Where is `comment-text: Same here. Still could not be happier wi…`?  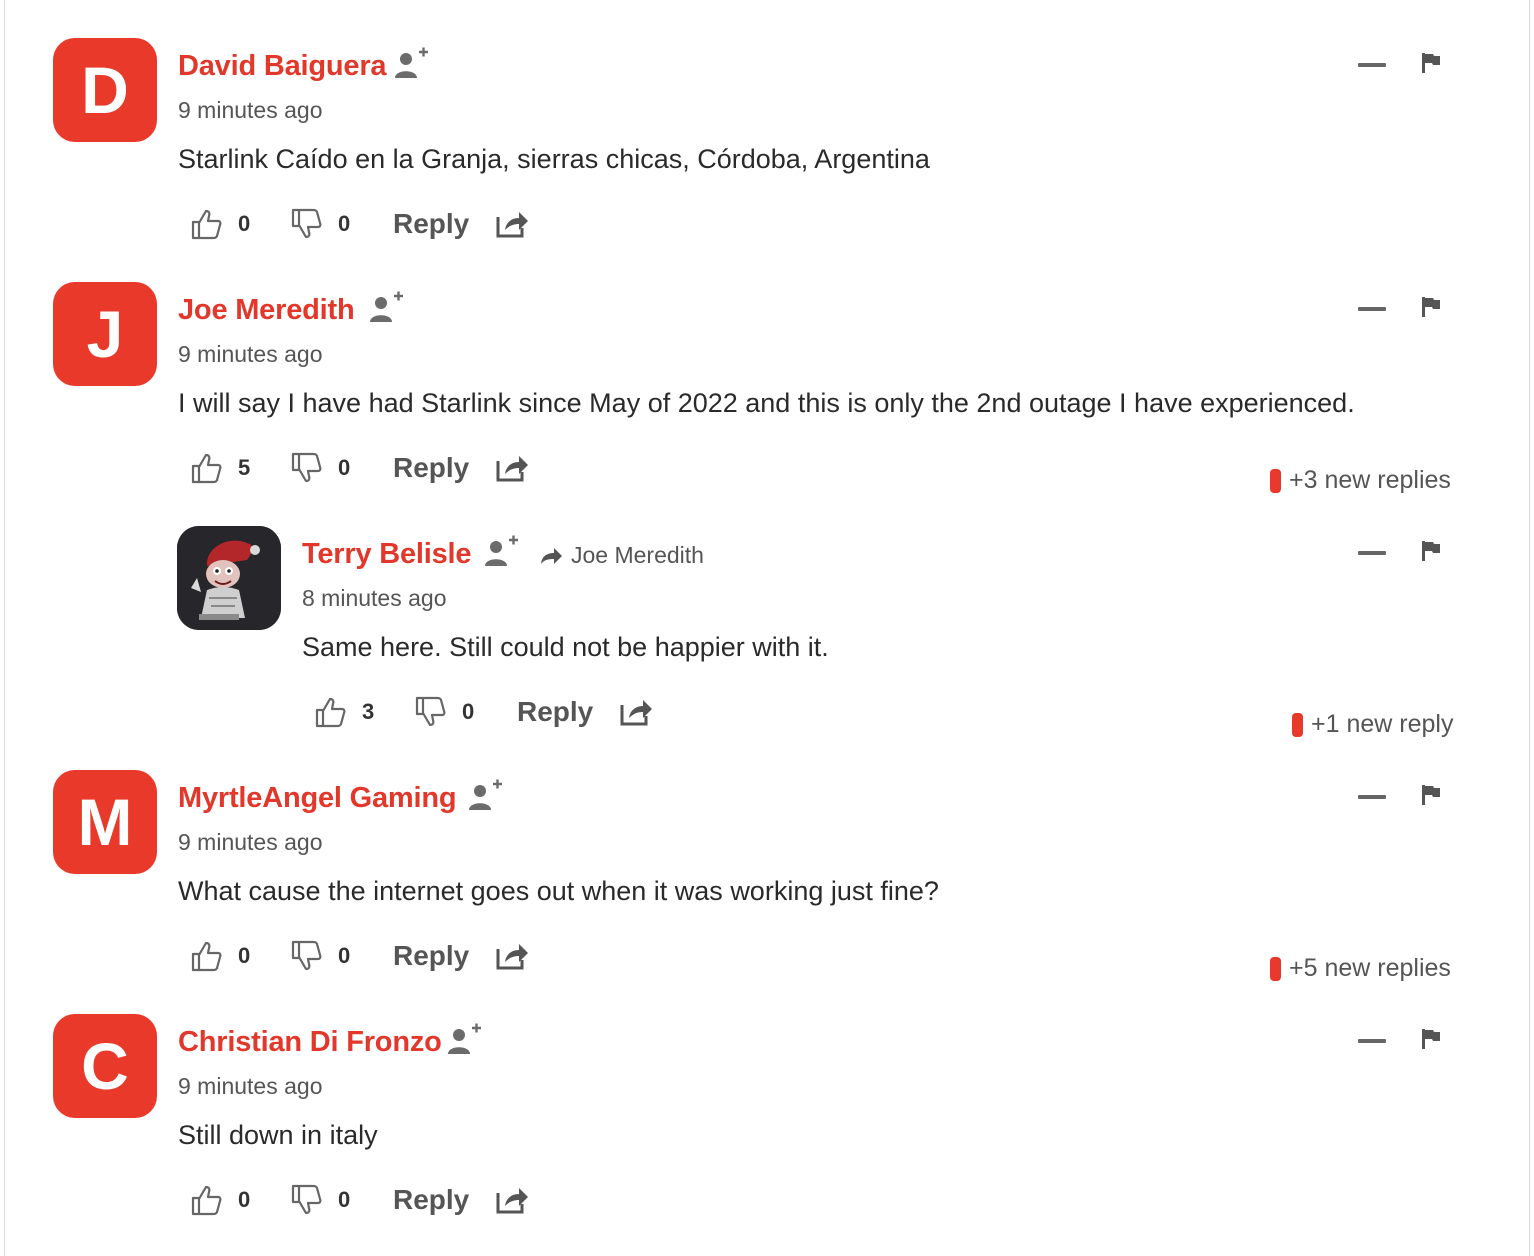
comment-text: Same here. Still could not be happier wi… is located at coordinates (565, 647).